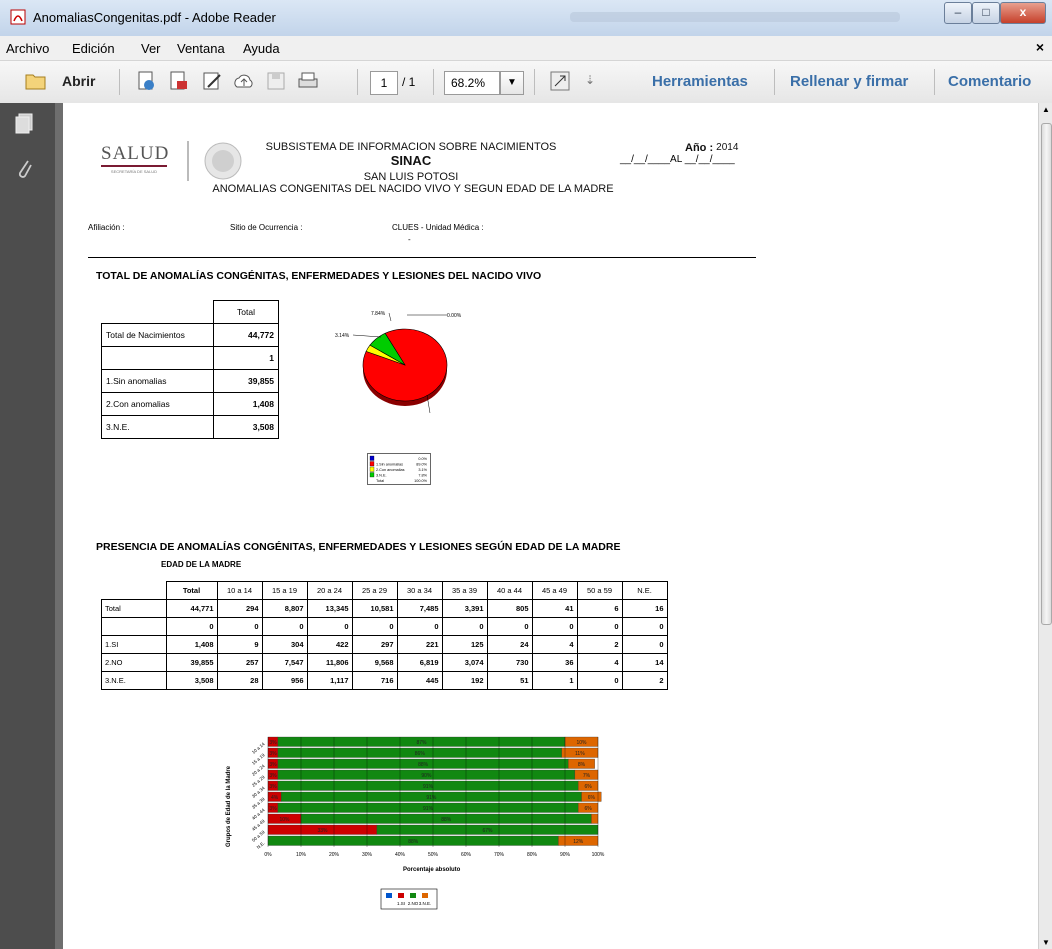 This screenshot has height=949, width=1052. Describe the element at coordinates (190, 404) in the screenshot. I see `table-row: 2.Con anomalias 1,408` at that location.